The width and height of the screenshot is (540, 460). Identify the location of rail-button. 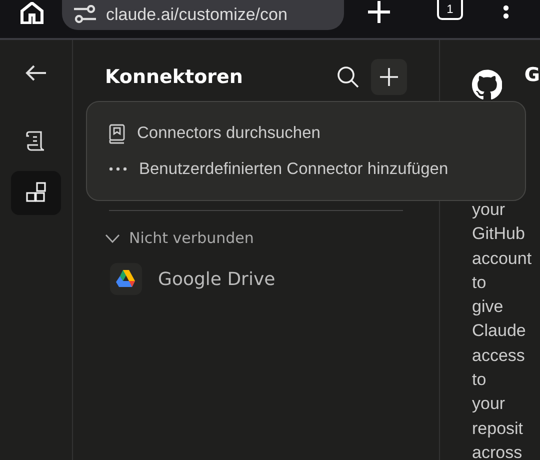
(36, 193).